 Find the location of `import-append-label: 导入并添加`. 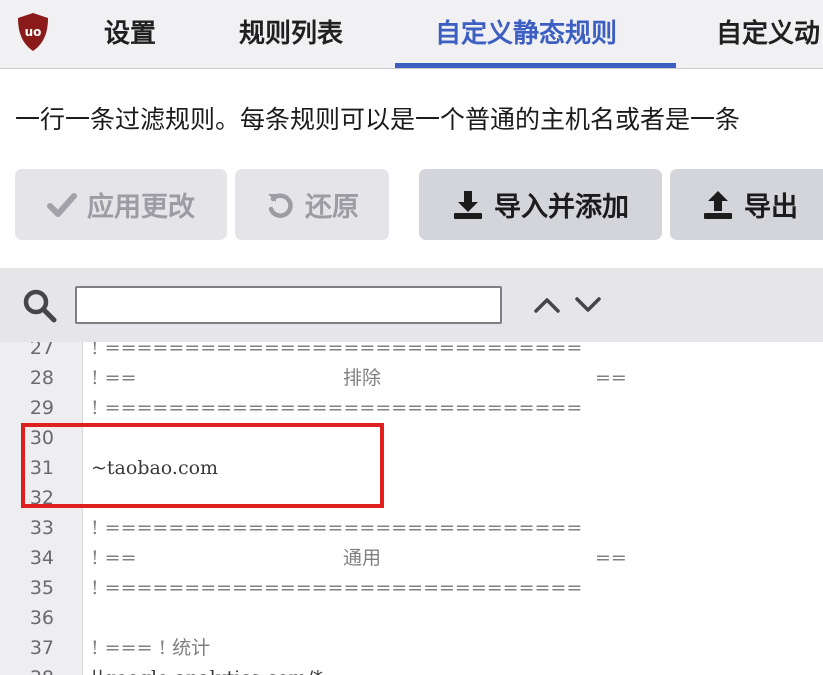

import-append-label: 导入并添加 is located at coordinates (561, 207).